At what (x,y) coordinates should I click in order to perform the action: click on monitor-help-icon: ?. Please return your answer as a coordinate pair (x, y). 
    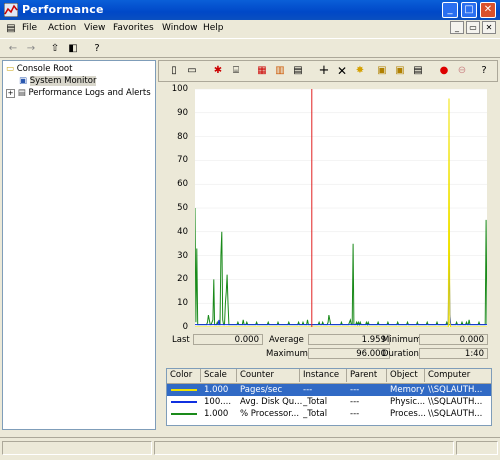
    Looking at the image, I should click on (484, 71).